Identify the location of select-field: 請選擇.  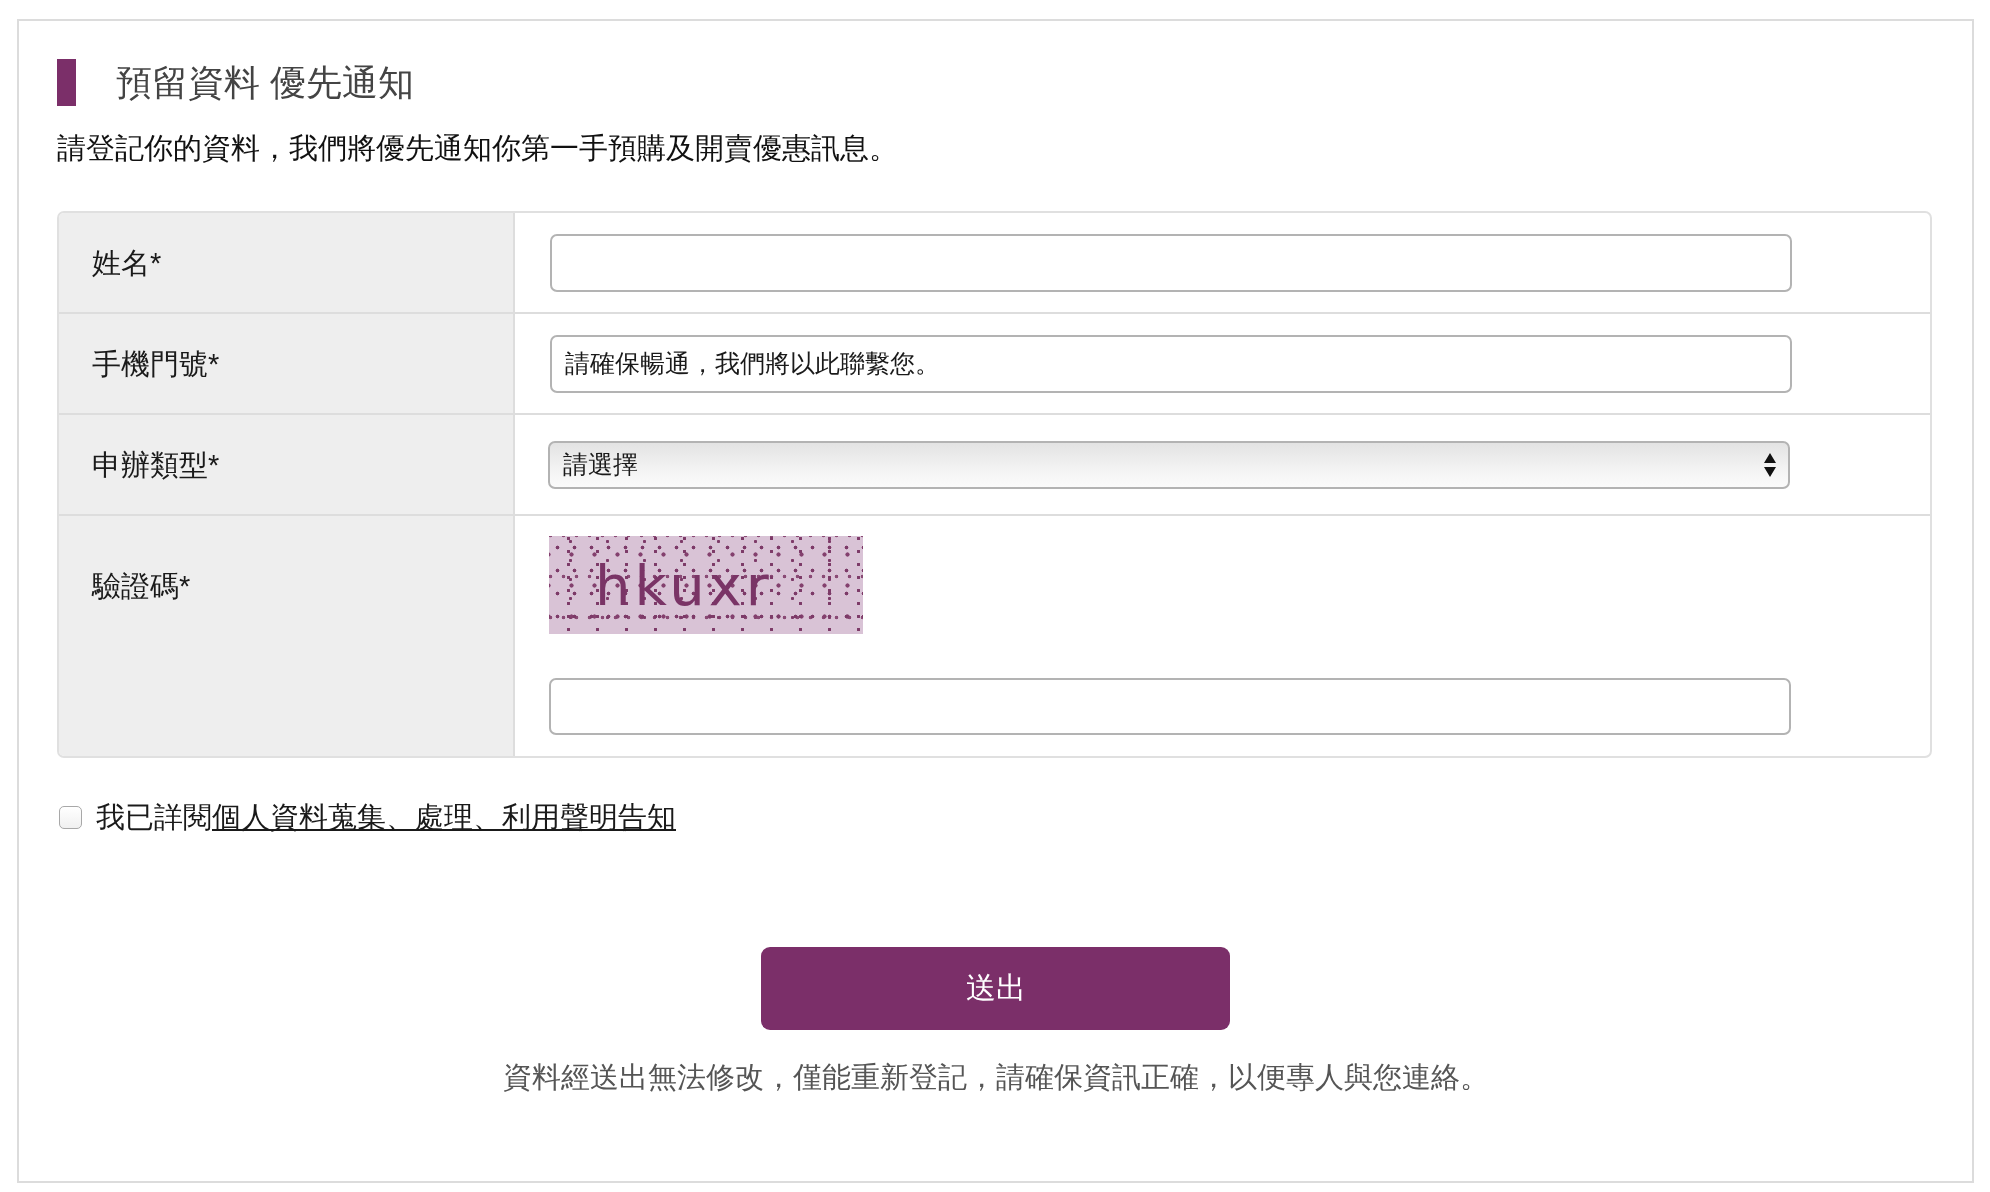
(1169, 464).